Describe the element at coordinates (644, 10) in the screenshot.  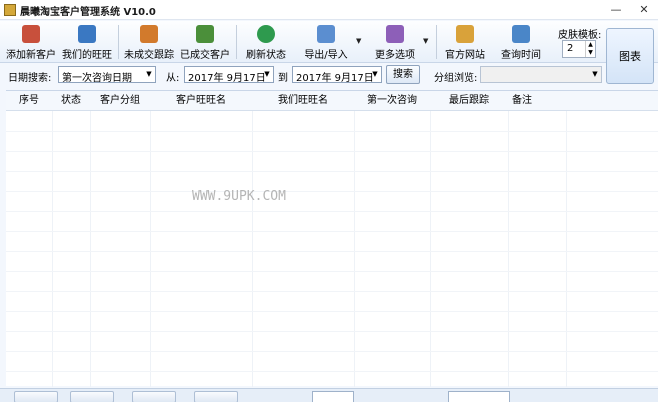
I see `close-button: ✕` at that location.